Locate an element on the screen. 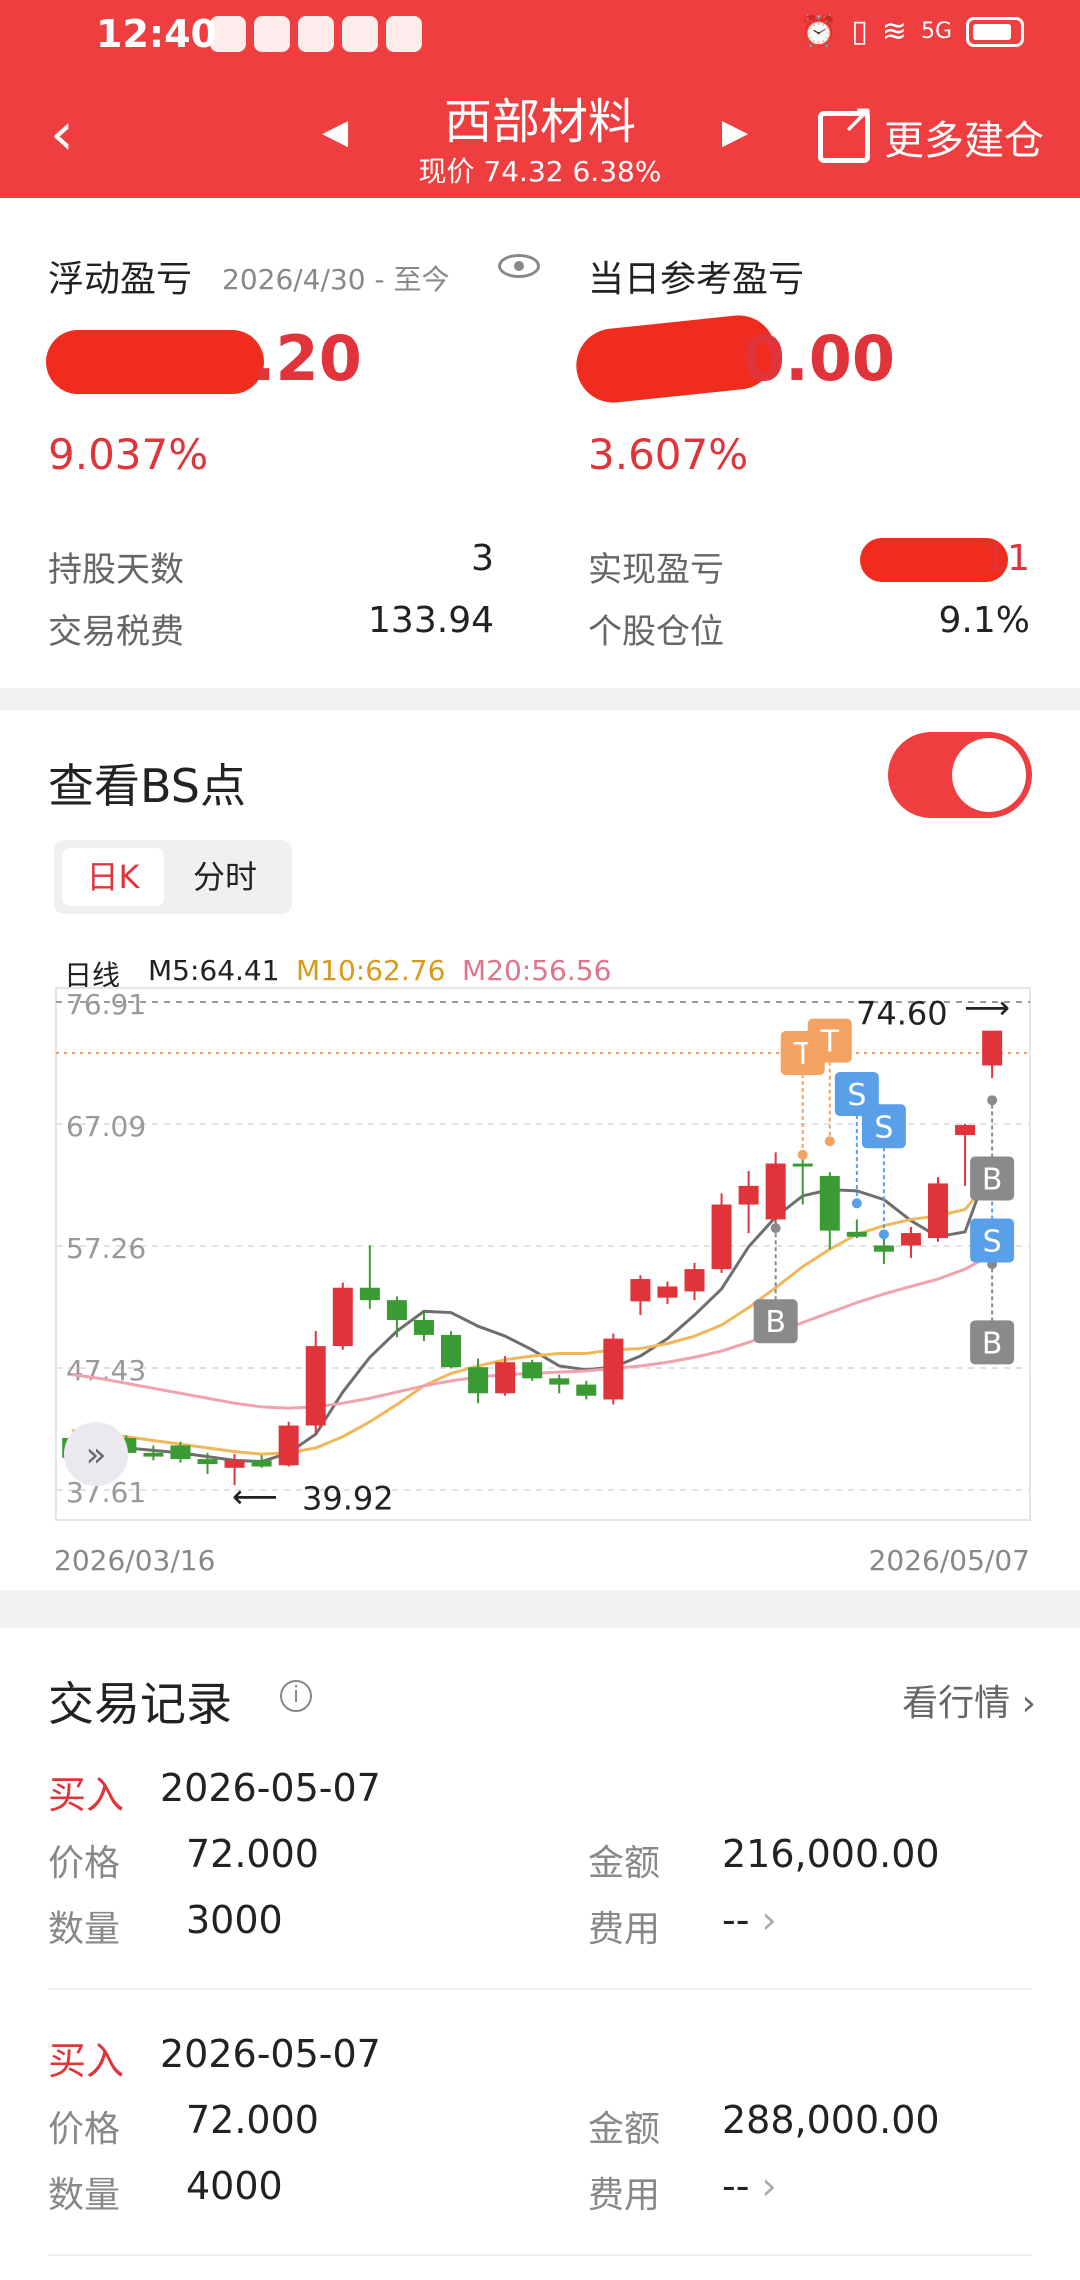 The width and height of the screenshot is (1080, 2280). trade-qty: 3000 is located at coordinates (234, 1920).